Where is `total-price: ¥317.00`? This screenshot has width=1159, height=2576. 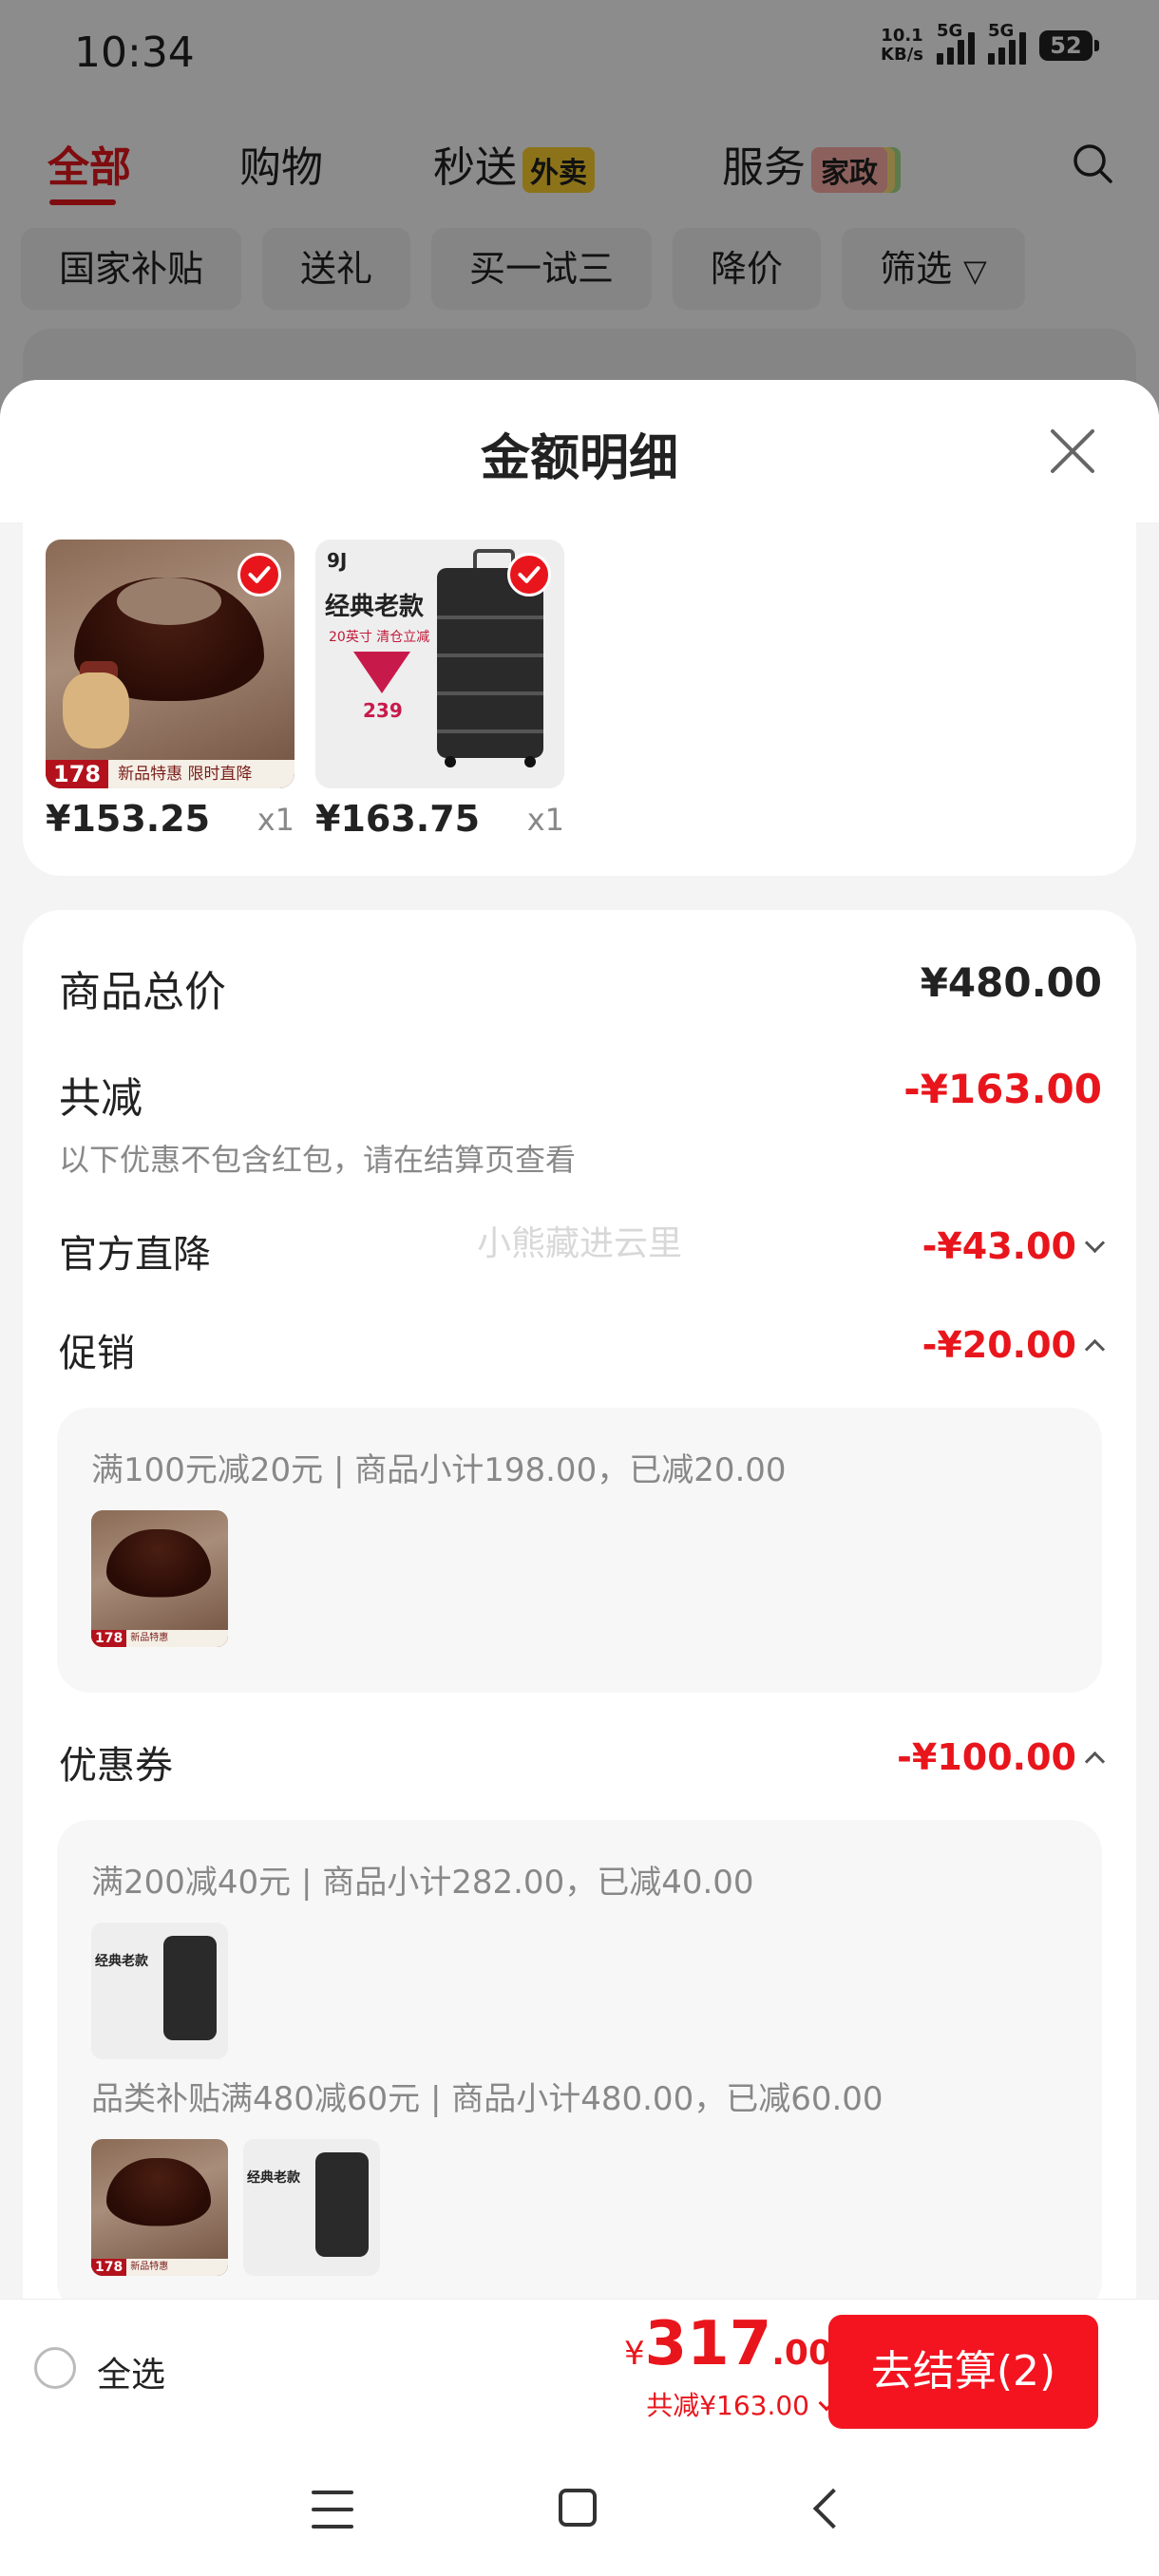
total-price: ¥317.00 is located at coordinates (727, 2344).